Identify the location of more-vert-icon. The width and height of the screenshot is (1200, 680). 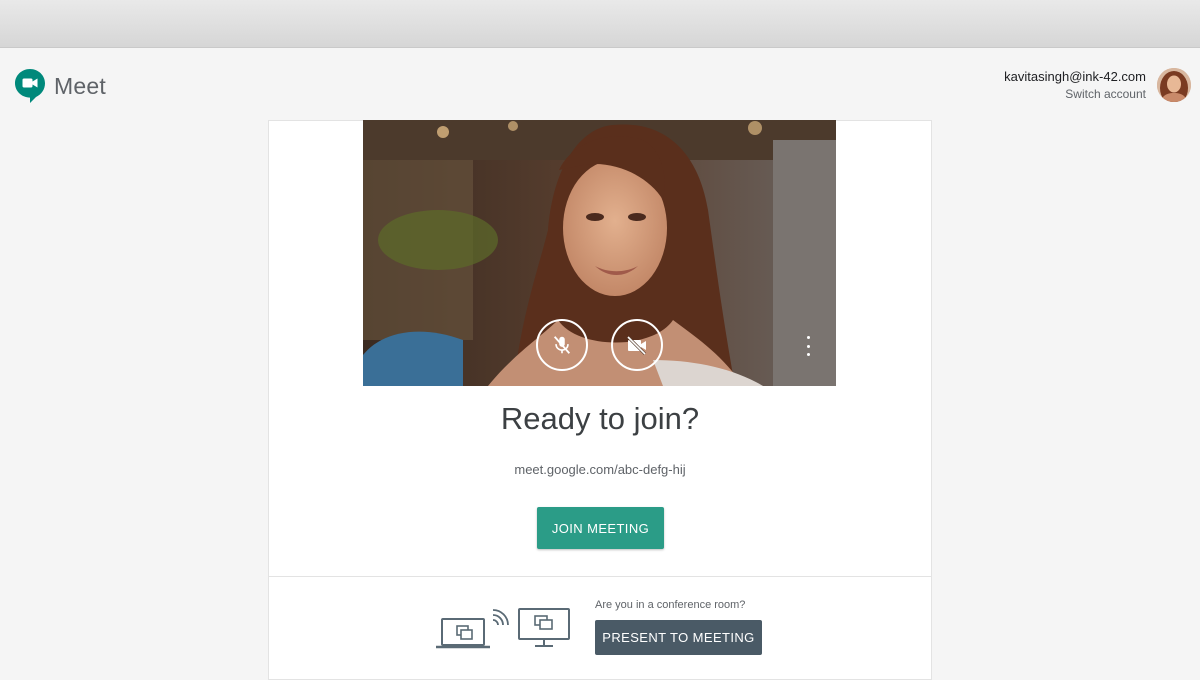
(808, 337).